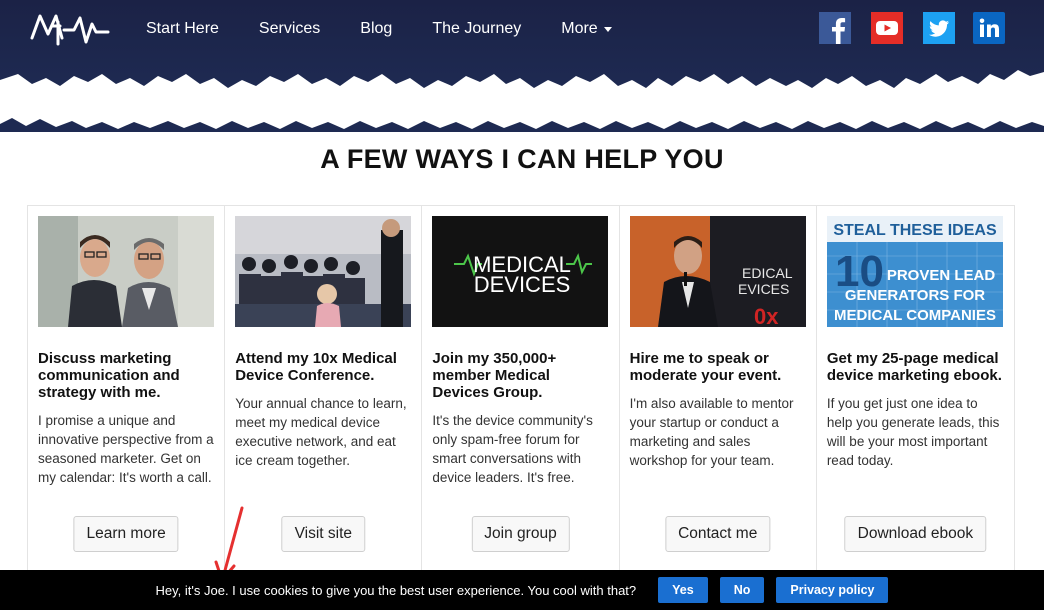 This screenshot has height=610, width=1044. What do you see at coordinates (742, 590) in the screenshot?
I see `cookie-no-button: No` at bounding box center [742, 590].